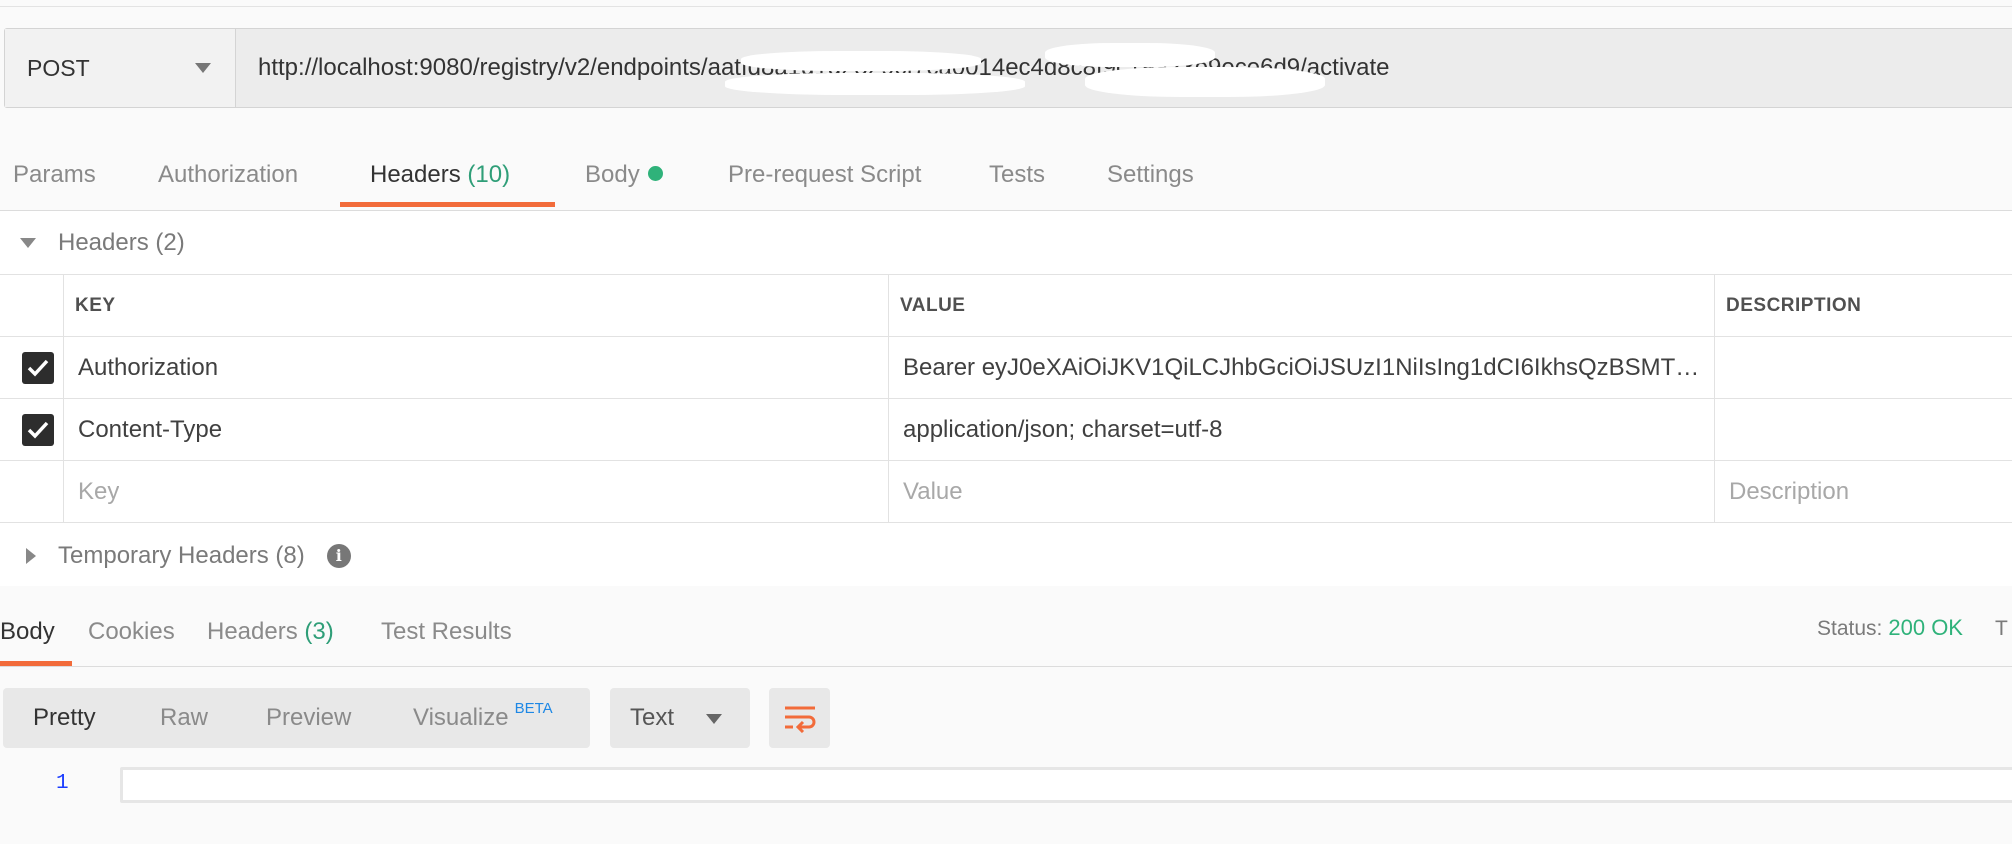 The width and height of the screenshot is (2012, 844). Describe the element at coordinates (58, 67) in the screenshot. I see `method-label: POST` at that location.